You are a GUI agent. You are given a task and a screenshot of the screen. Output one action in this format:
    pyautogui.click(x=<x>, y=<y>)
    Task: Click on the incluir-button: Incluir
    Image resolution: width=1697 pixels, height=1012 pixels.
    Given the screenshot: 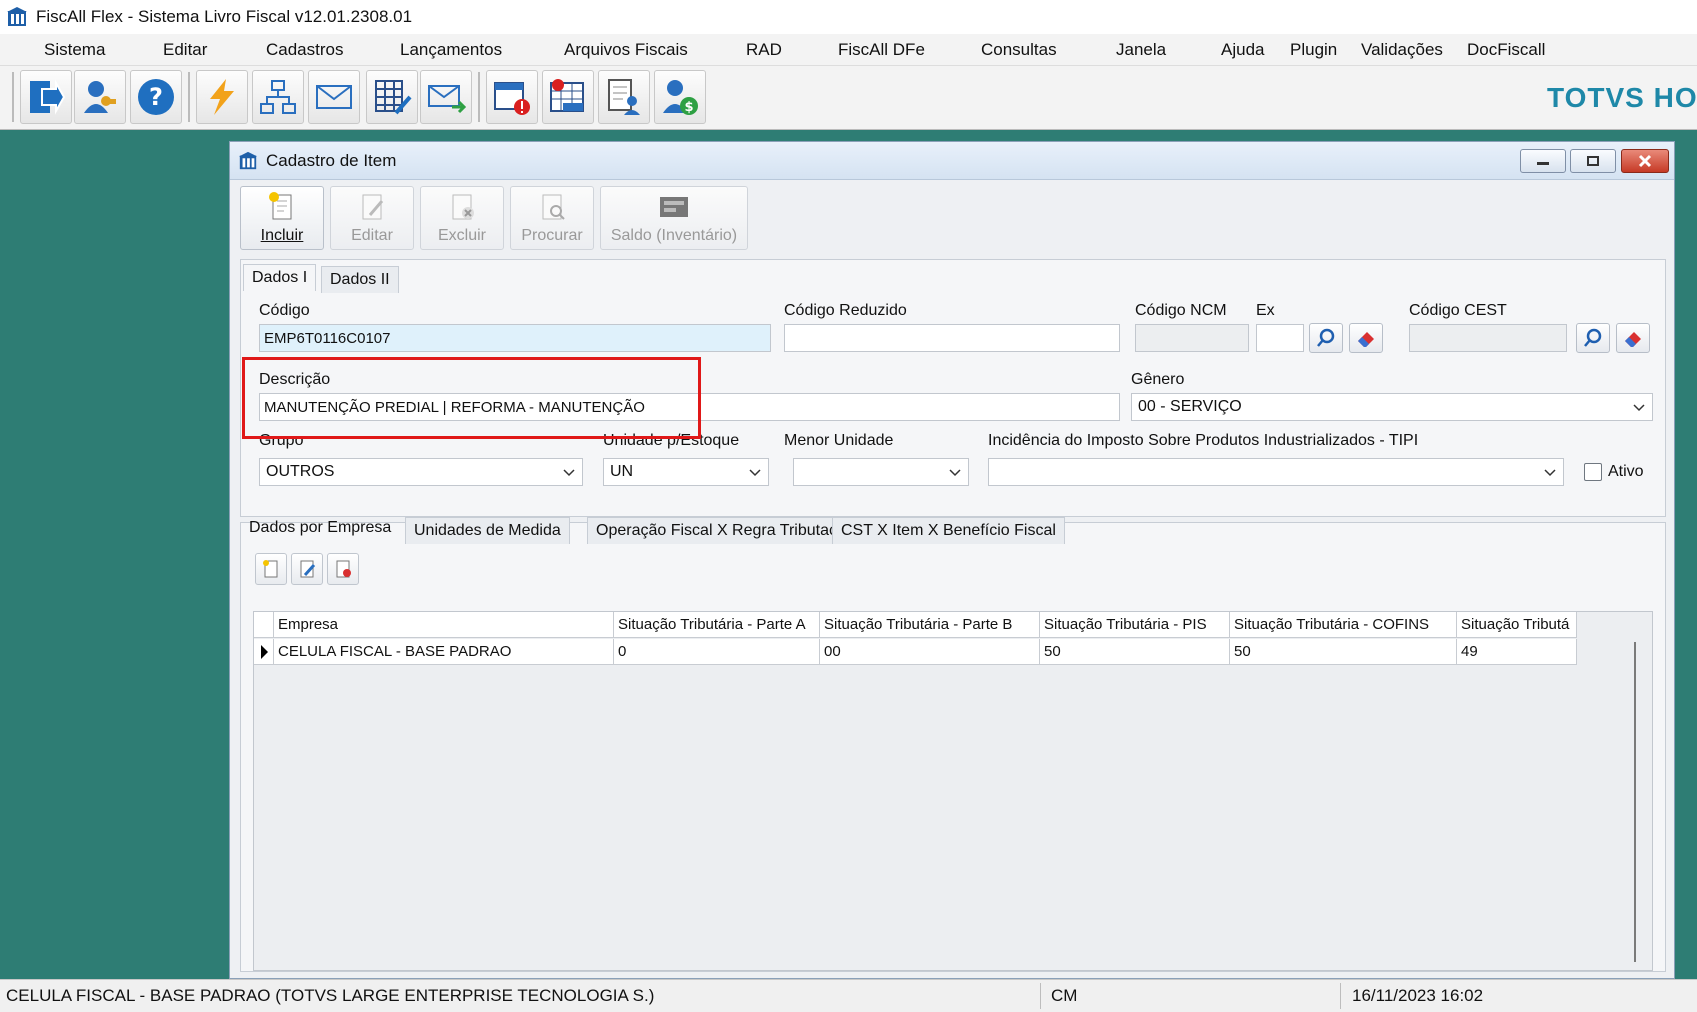 What is the action you would take?
    pyautogui.click(x=282, y=218)
    